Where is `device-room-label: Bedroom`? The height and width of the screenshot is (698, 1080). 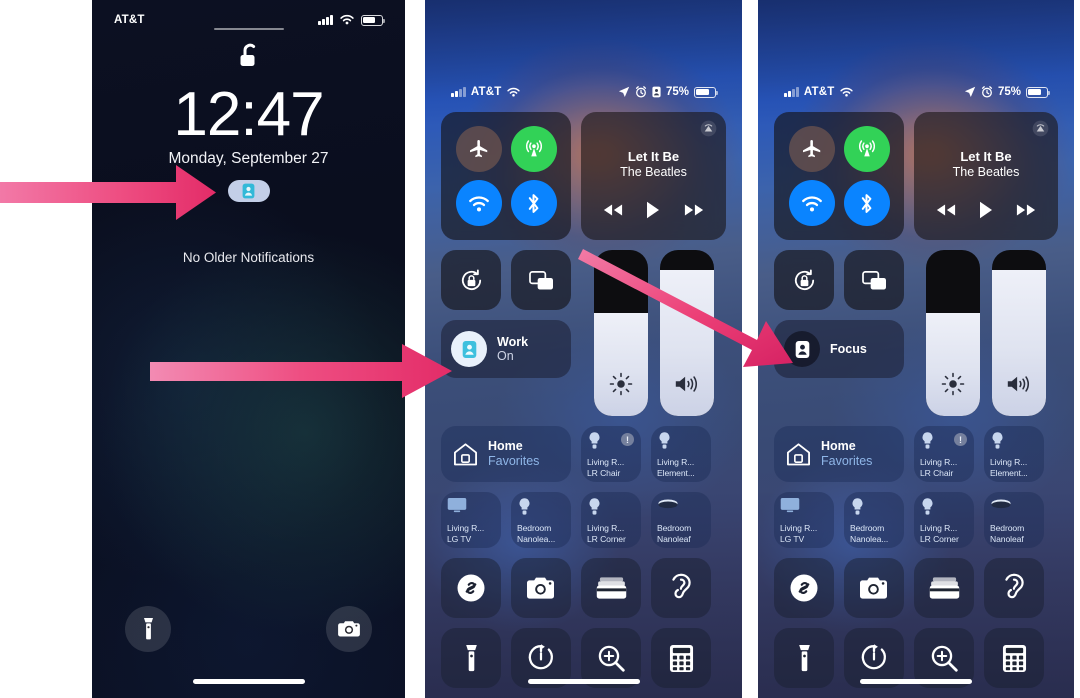 device-room-label: Bedroom is located at coordinates (534, 528).